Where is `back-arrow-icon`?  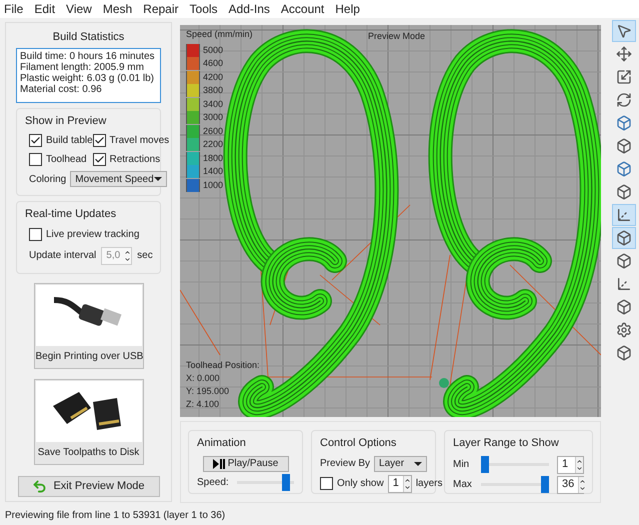
back-arrow-icon is located at coordinates (40, 486).